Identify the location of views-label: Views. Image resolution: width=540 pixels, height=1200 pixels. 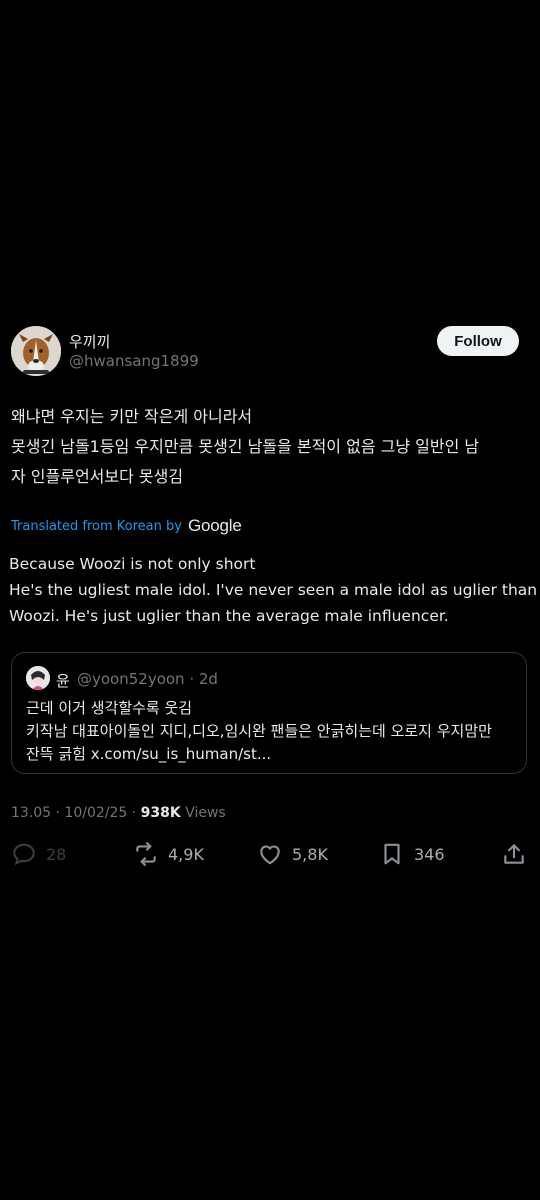
(203, 813).